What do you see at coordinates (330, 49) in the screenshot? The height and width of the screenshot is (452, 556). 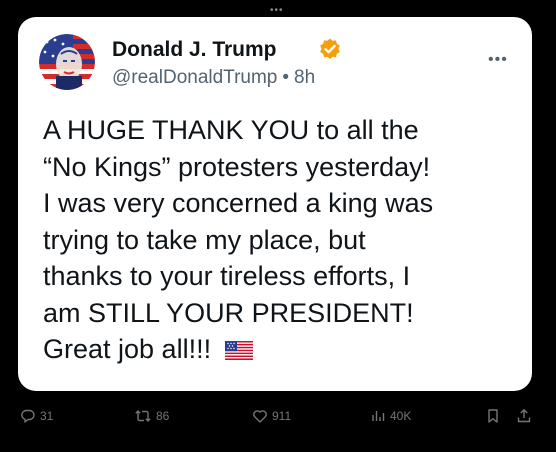 I see `verified-badge-icon` at bounding box center [330, 49].